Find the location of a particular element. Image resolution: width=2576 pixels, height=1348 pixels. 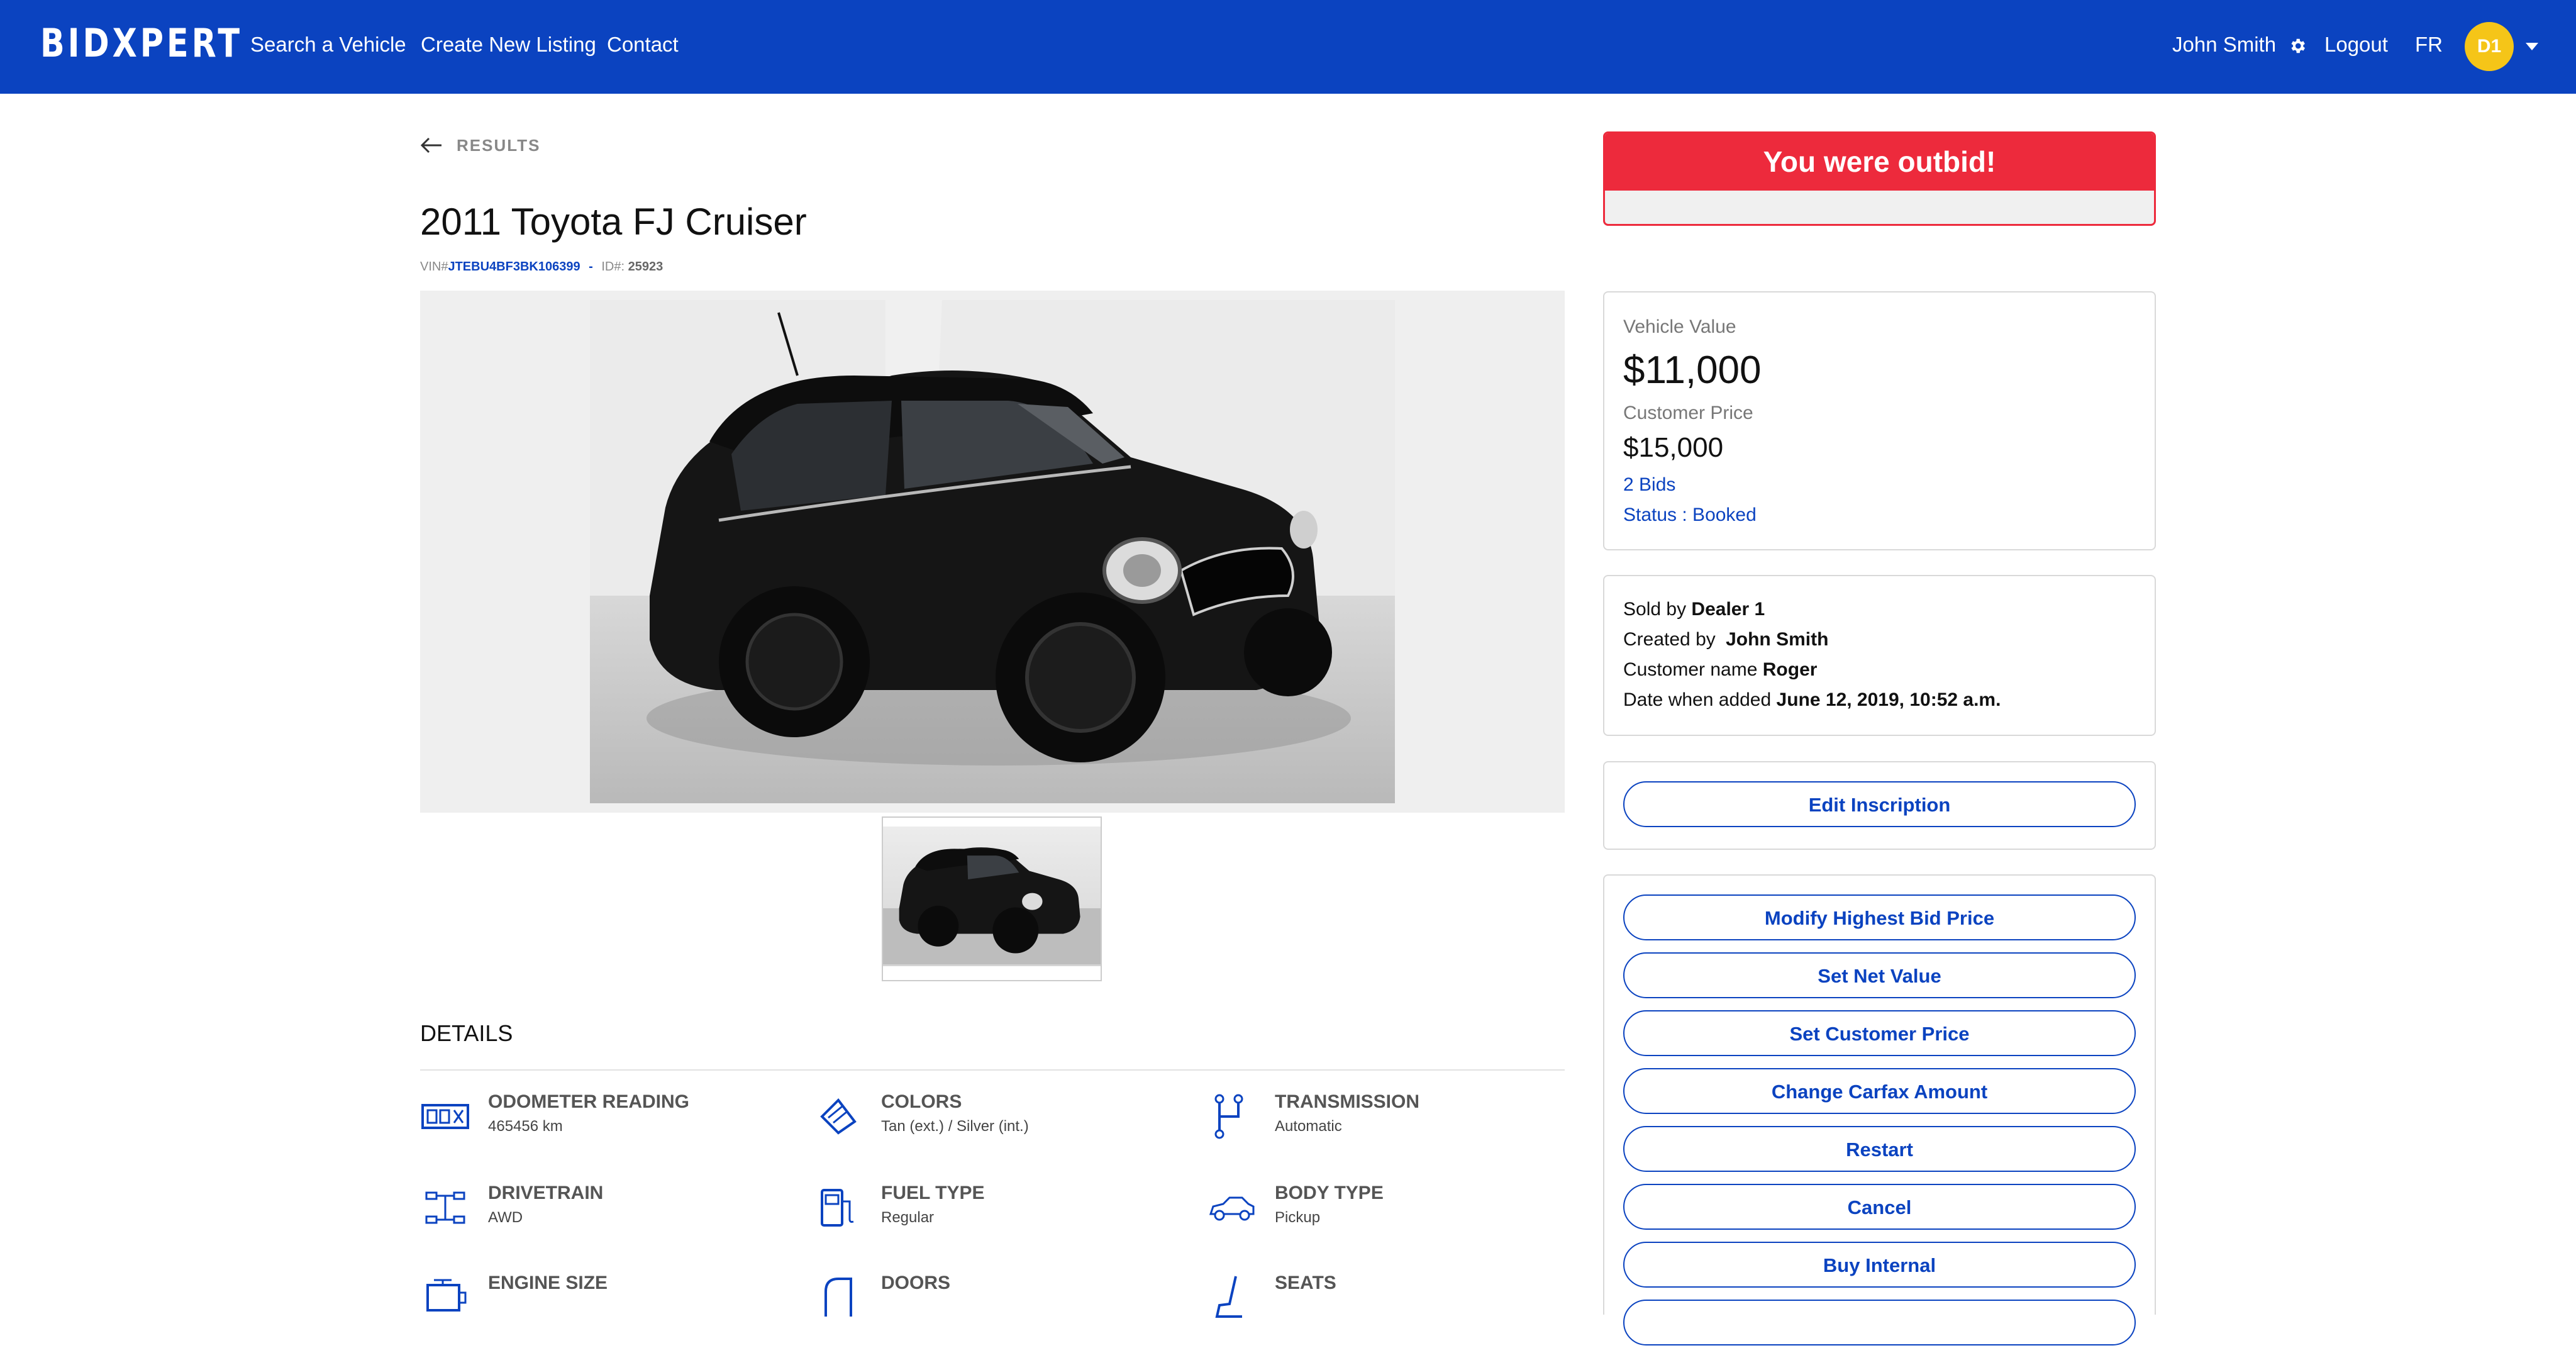

car-icon is located at coordinates (1232, 1208).